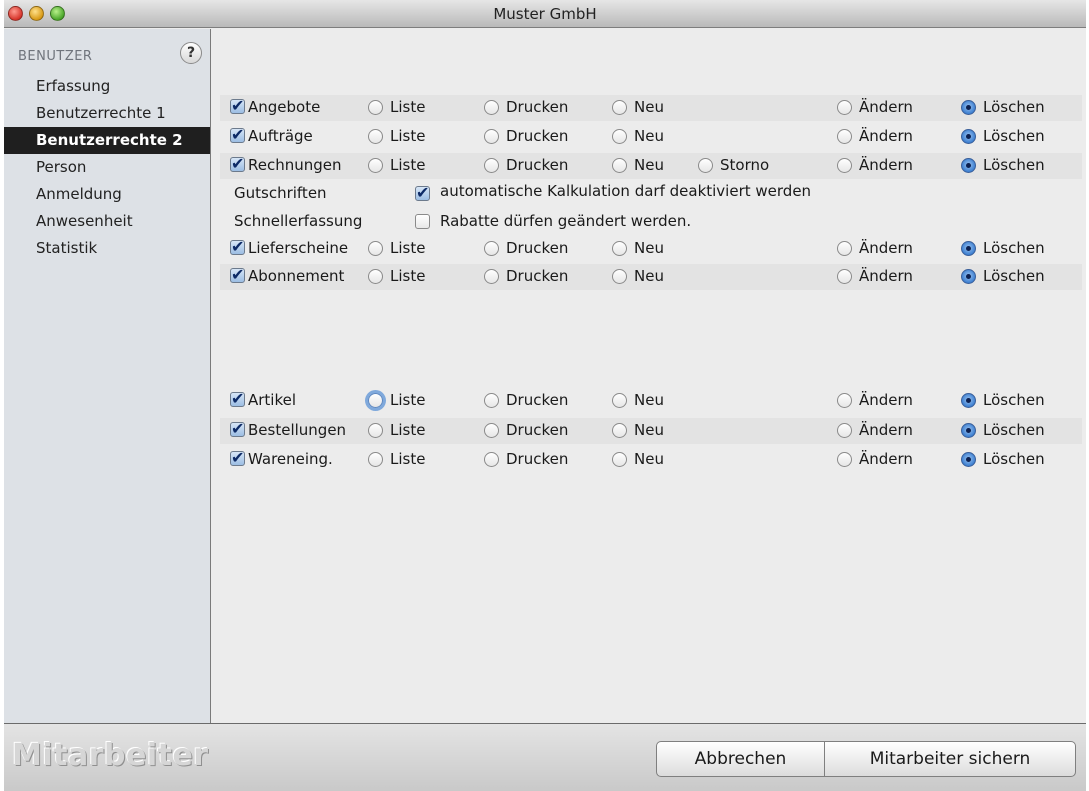 Image resolution: width=1089 pixels, height=791 pixels. I want to click on rabatte-checkbox, so click(422, 221).